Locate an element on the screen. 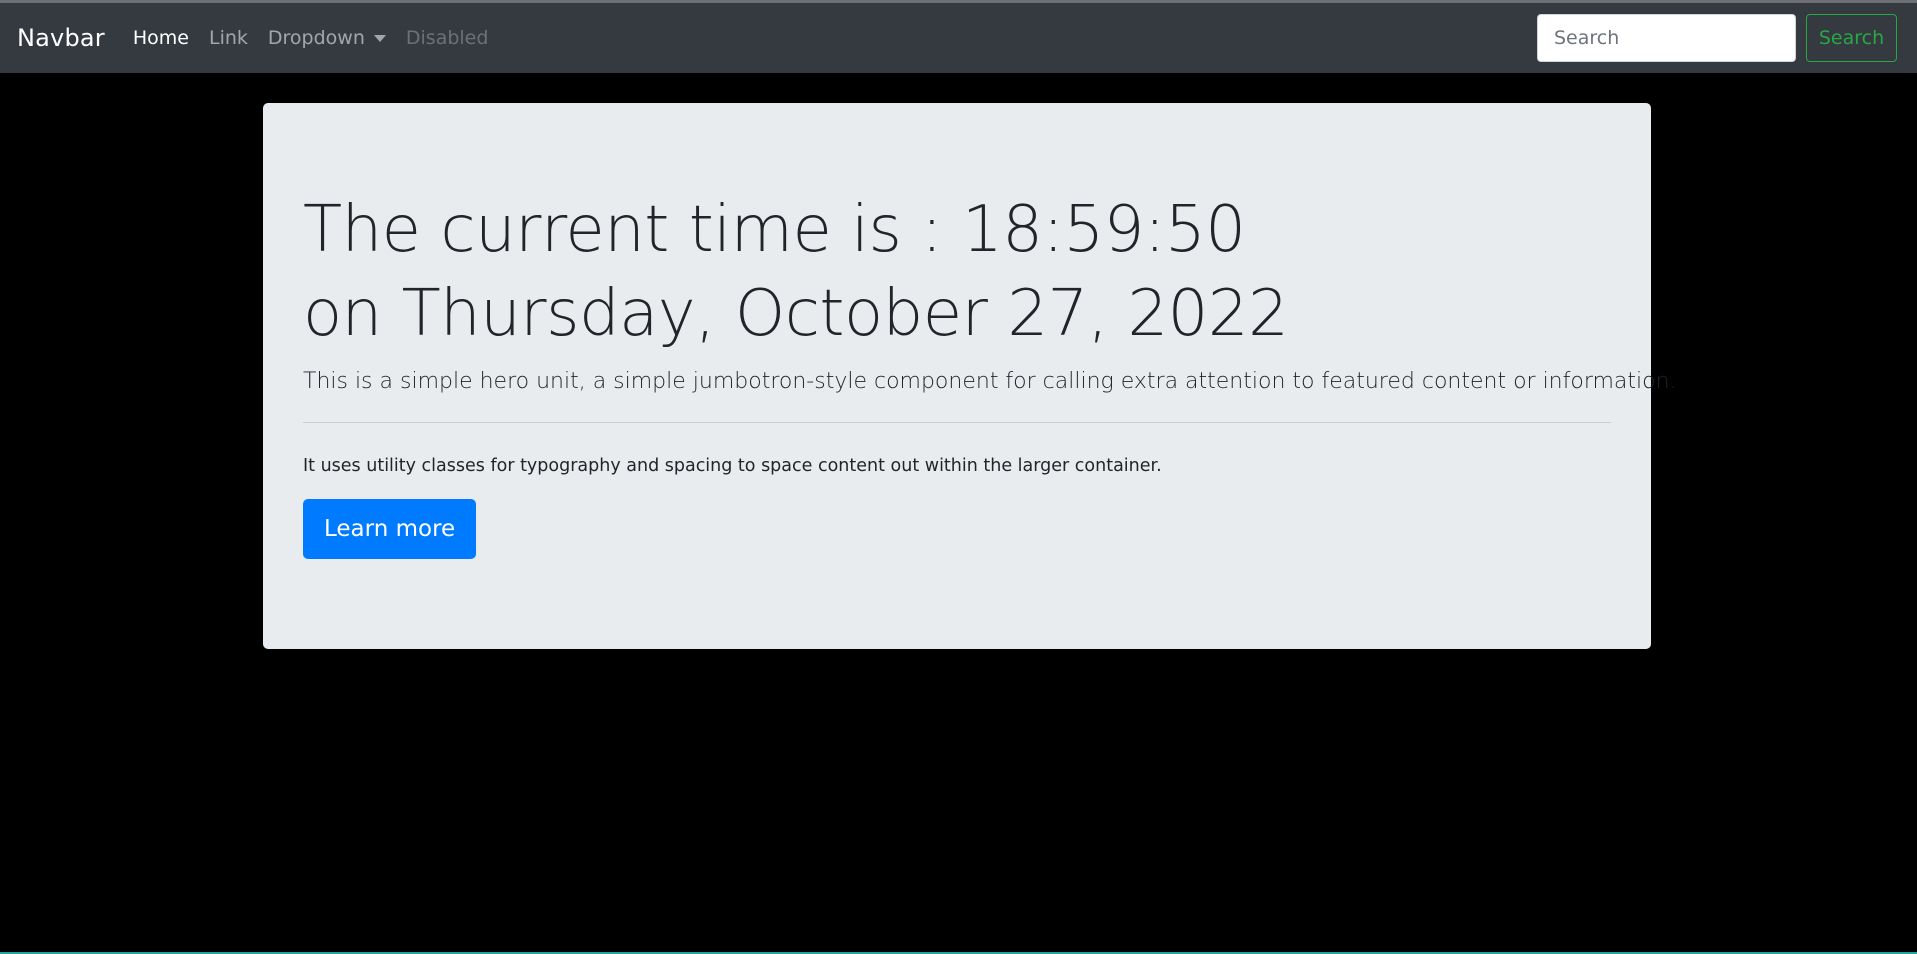 This screenshot has width=1917, height=954. search-form: Search is located at coordinates (1717, 38).